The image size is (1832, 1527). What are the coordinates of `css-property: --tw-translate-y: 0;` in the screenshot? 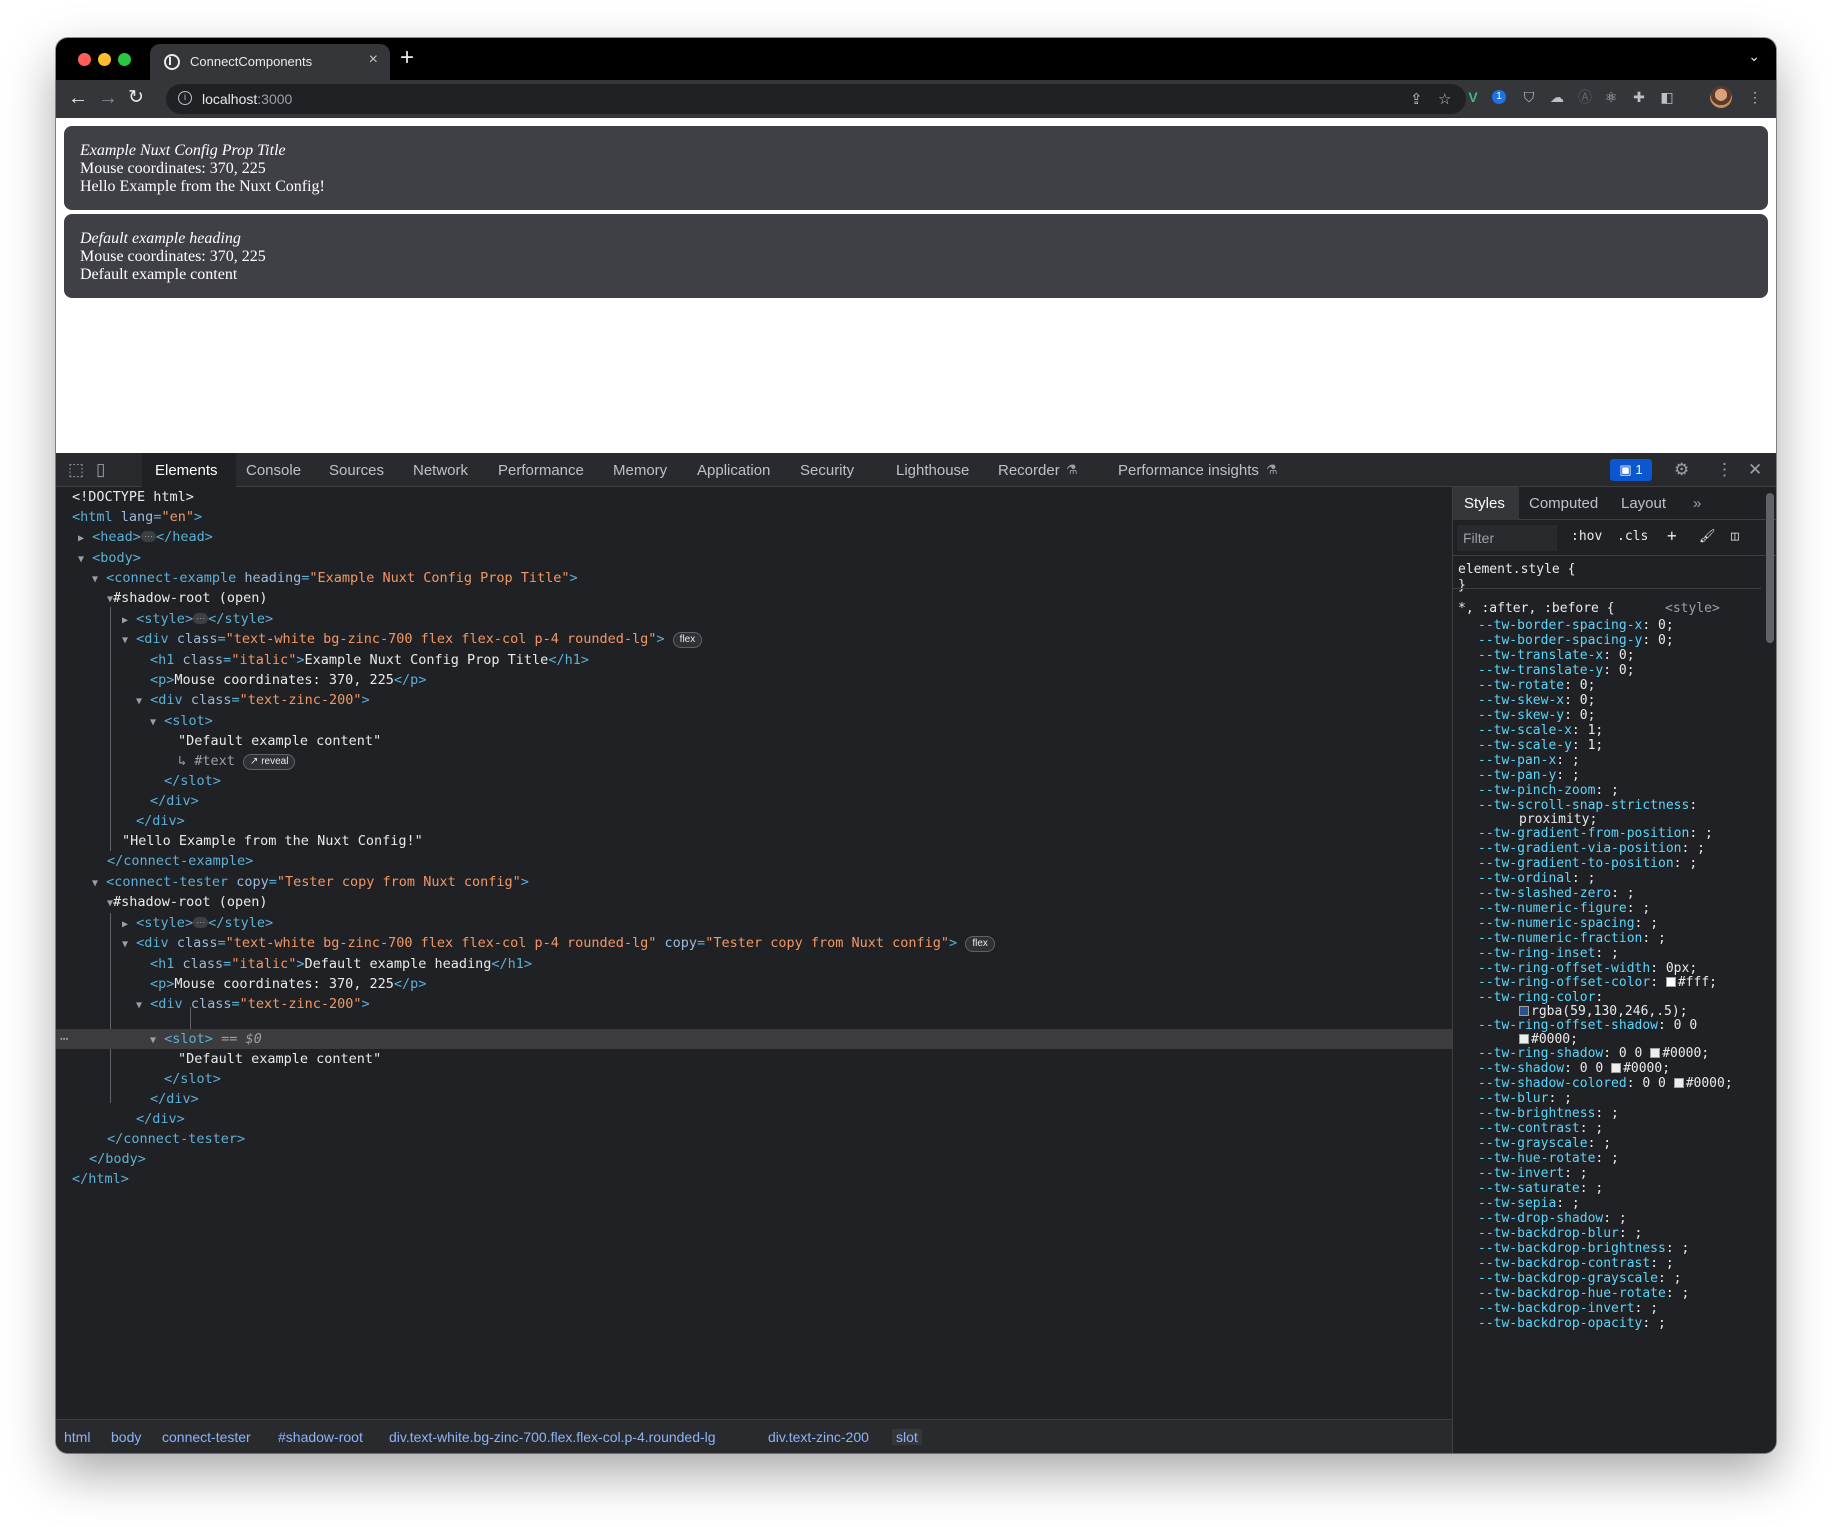 It's located at (1556, 670).